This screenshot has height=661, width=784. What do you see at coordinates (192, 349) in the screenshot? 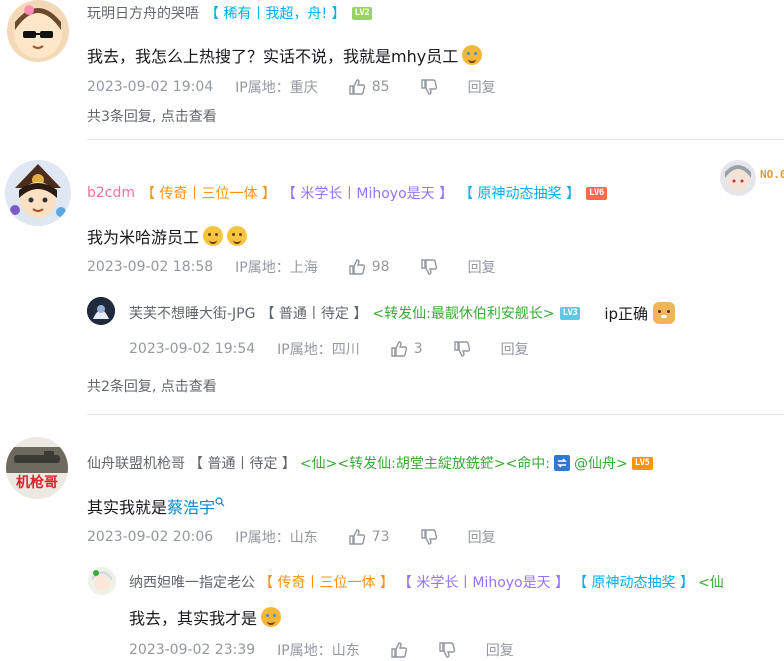
I see `reply-date: 2023-09-02 19:54` at bounding box center [192, 349].